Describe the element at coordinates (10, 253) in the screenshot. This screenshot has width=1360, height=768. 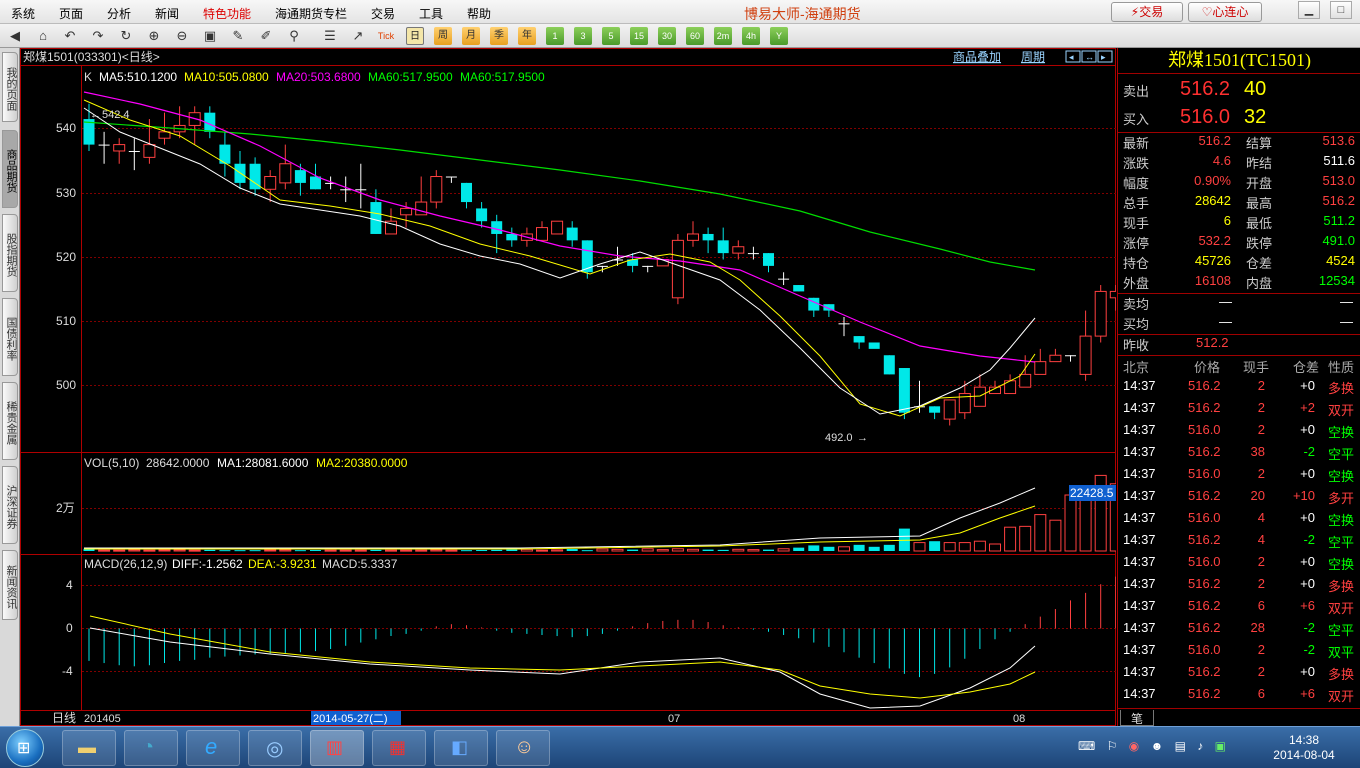
I see `tab-index-futures: 股指期货` at that location.